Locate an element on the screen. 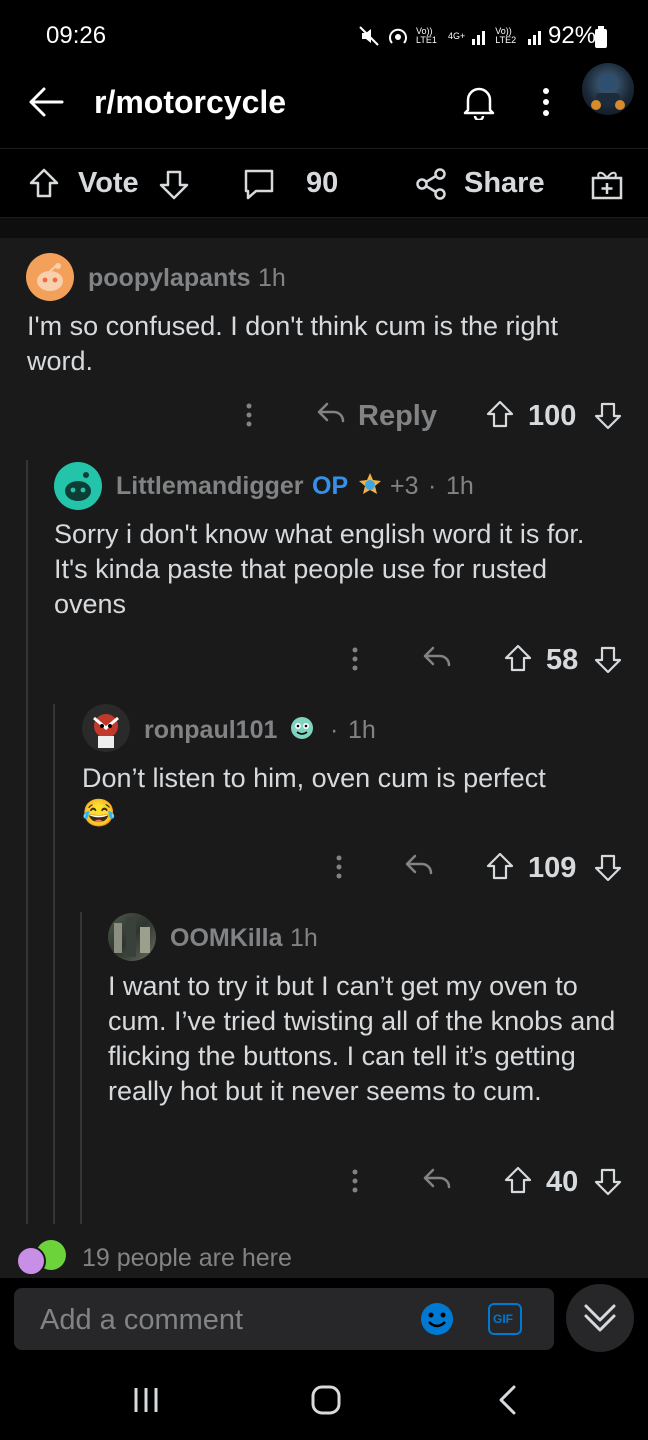  comment-username: ronpaul101 is located at coordinates (210, 730).